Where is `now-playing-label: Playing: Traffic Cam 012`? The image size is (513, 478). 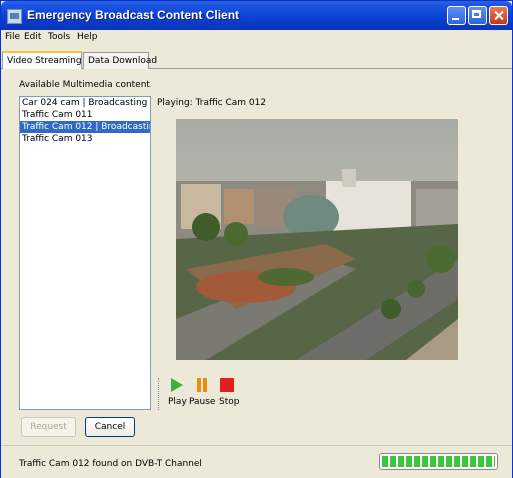 now-playing-label: Playing: Traffic Cam 012 is located at coordinates (212, 103).